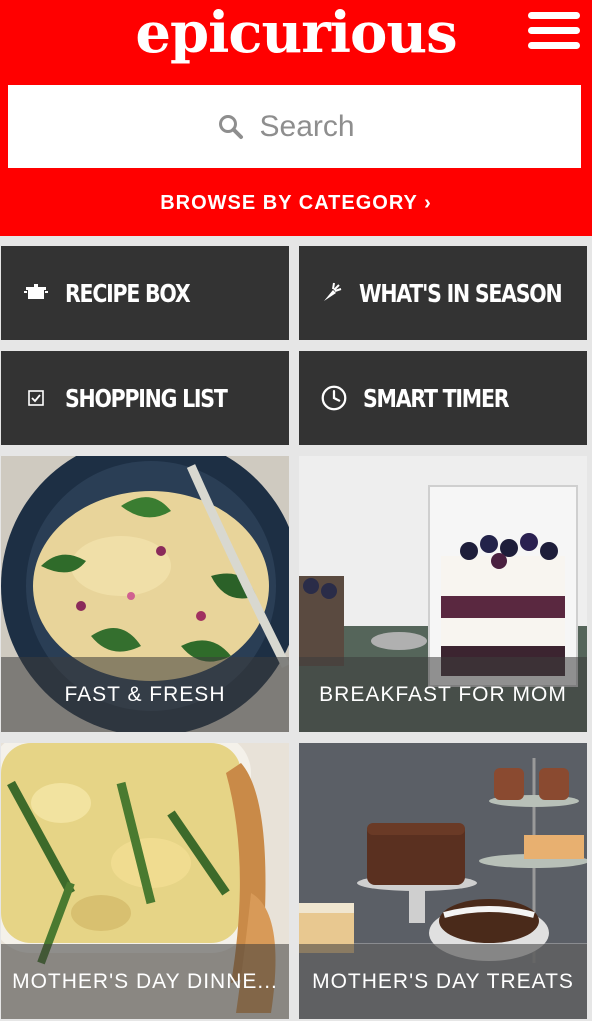  What do you see at coordinates (443, 981) in the screenshot?
I see `mothers-day-treats-caption: MOTHER'S DAY TREATS` at bounding box center [443, 981].